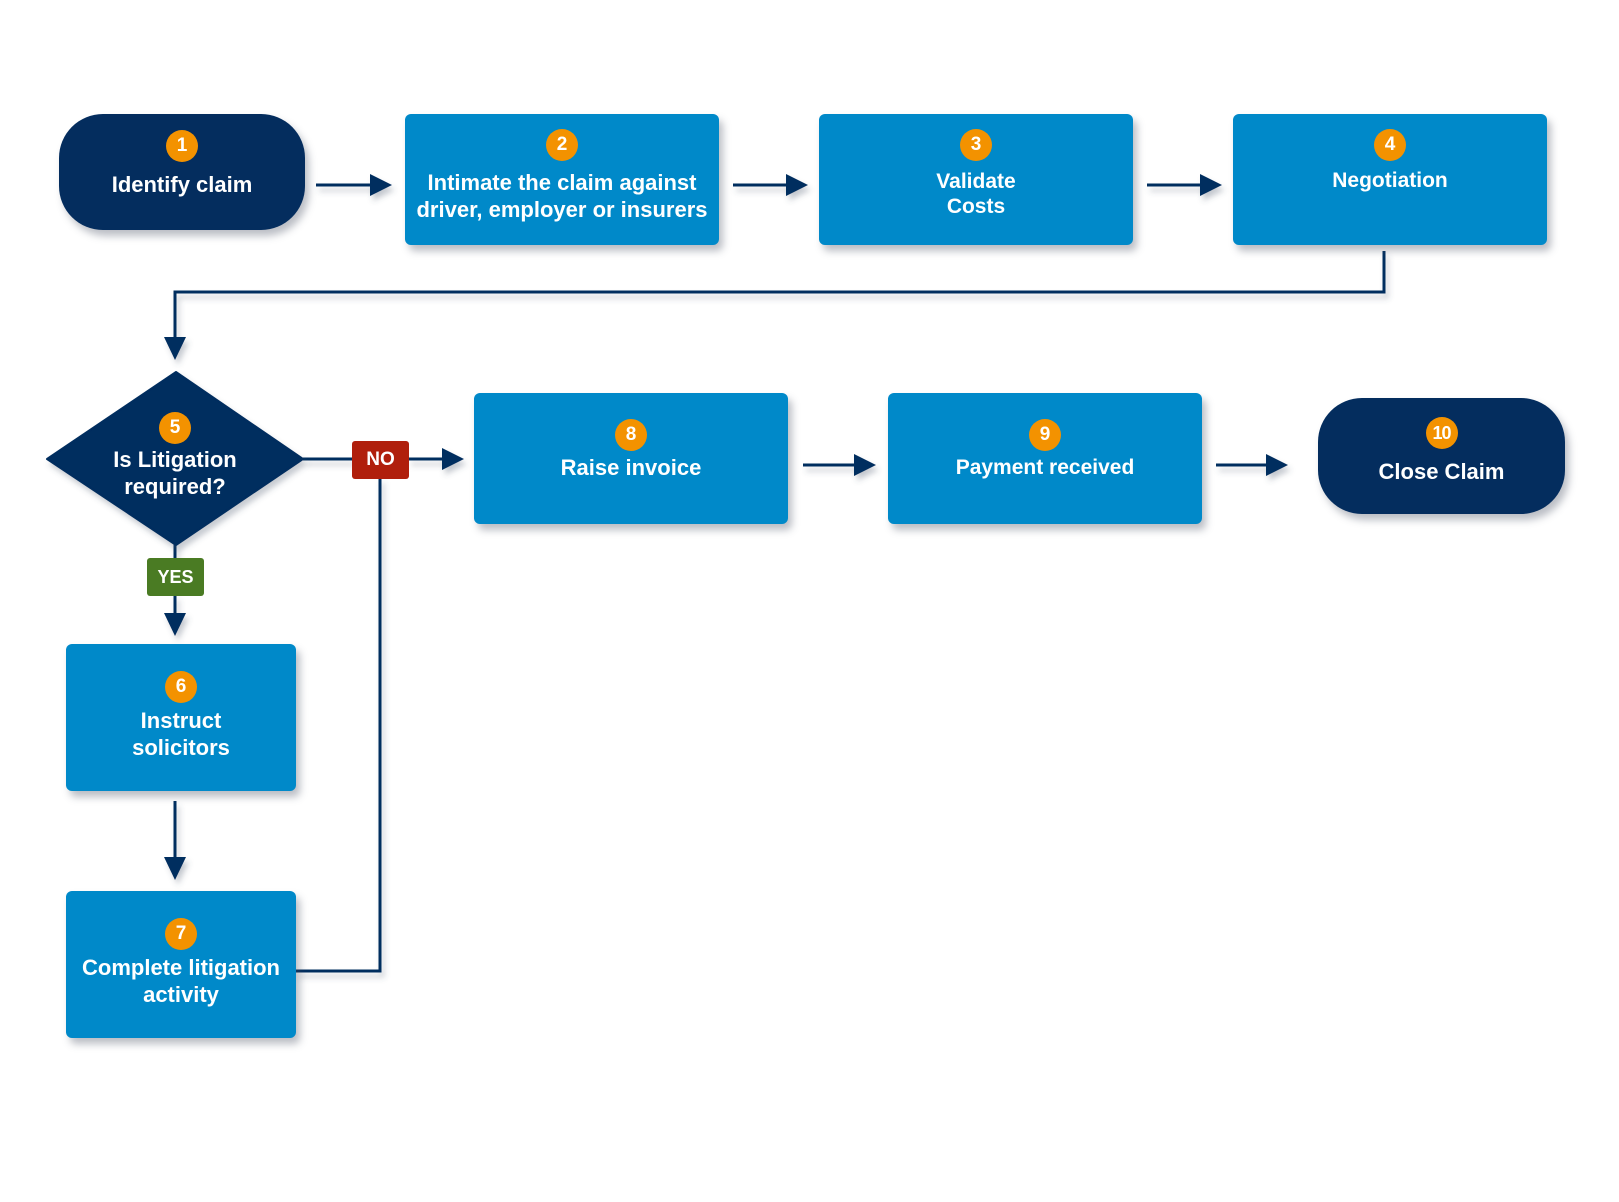  What do you see at coordinates (1441, 456) in the screenshot?
I see `step-10-close-claim: 10 Close Claim` at bounding box center [1441, 456].